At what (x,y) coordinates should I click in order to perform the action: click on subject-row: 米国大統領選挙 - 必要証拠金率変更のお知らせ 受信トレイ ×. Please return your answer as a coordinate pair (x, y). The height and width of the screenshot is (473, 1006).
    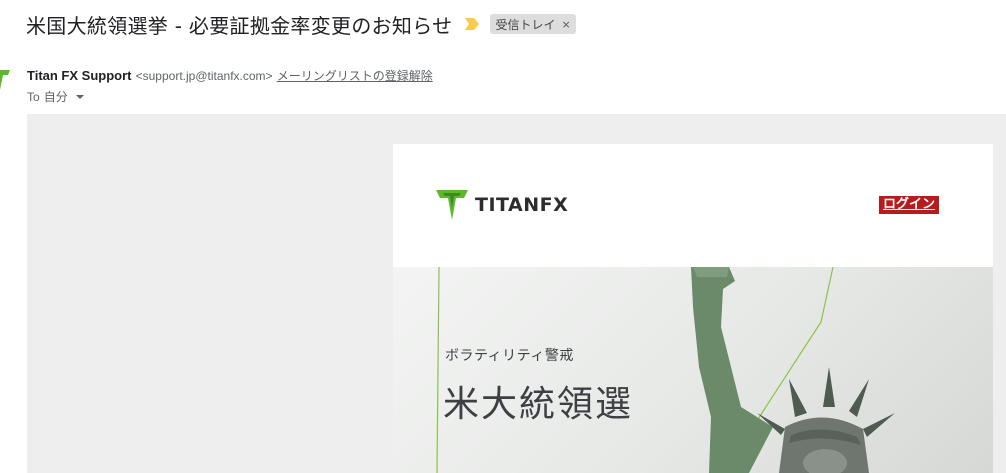
    Looking at the image, I should click on (301, 24).